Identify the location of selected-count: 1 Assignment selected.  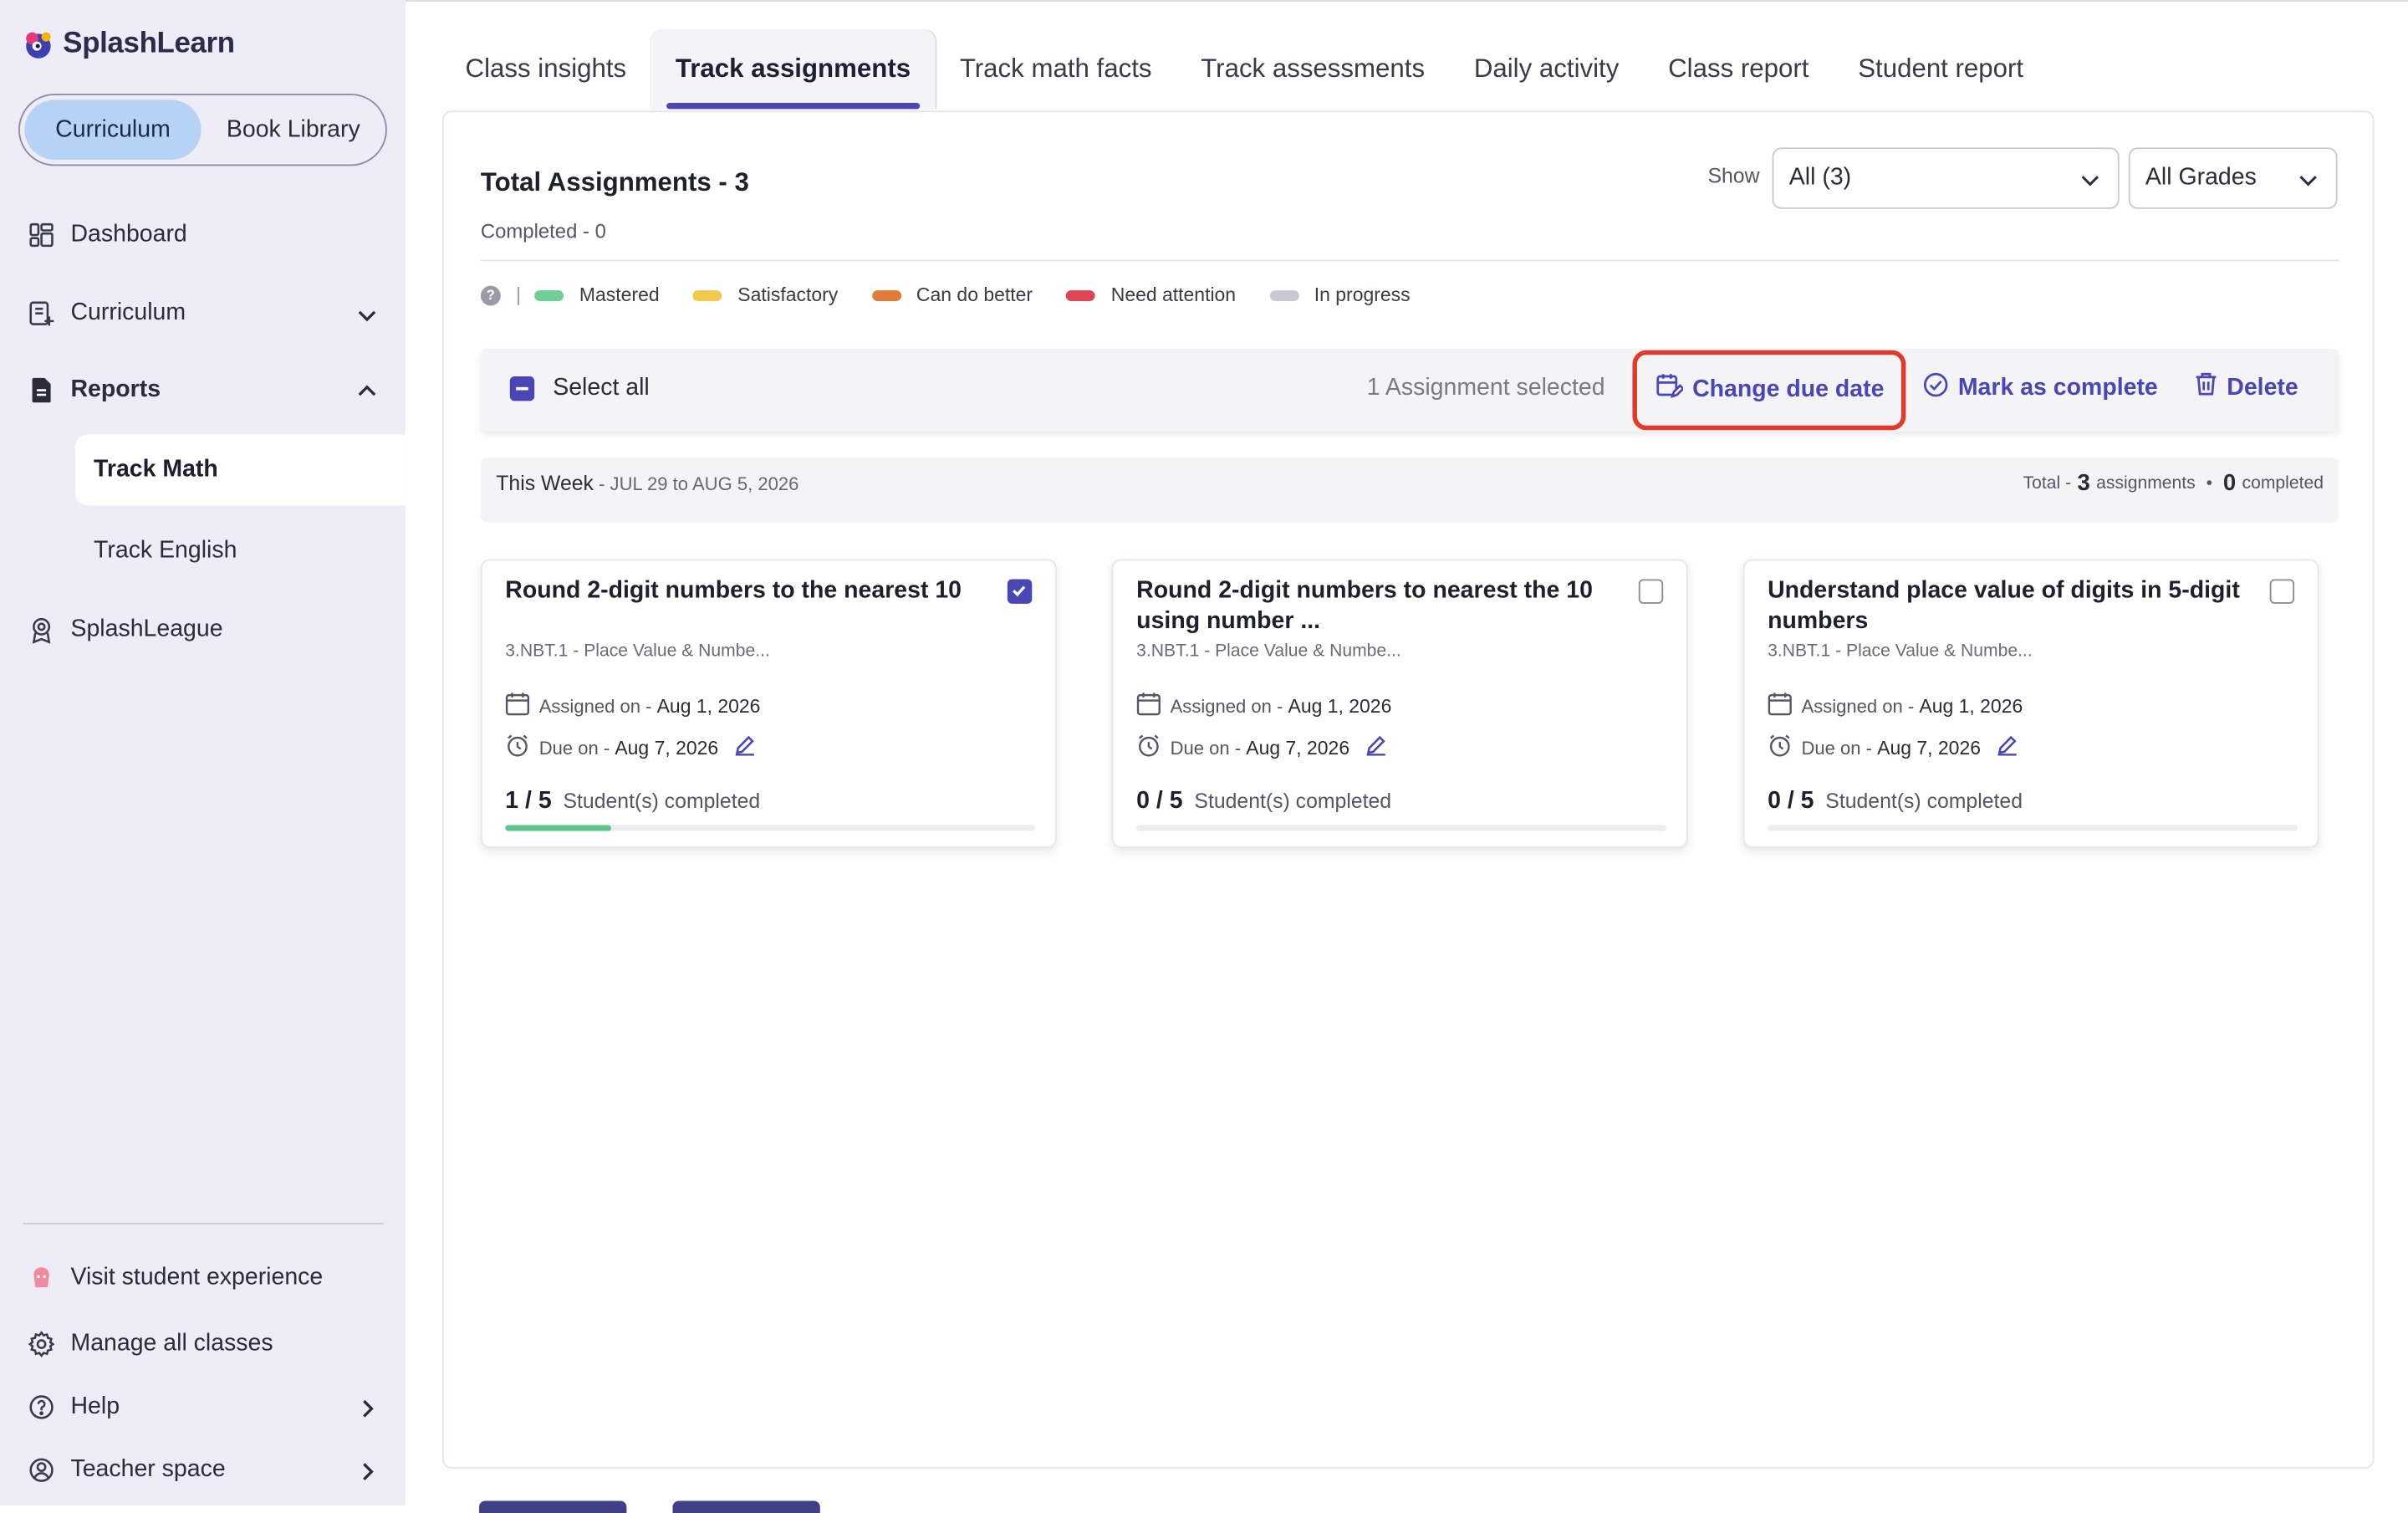
(1485, 388).